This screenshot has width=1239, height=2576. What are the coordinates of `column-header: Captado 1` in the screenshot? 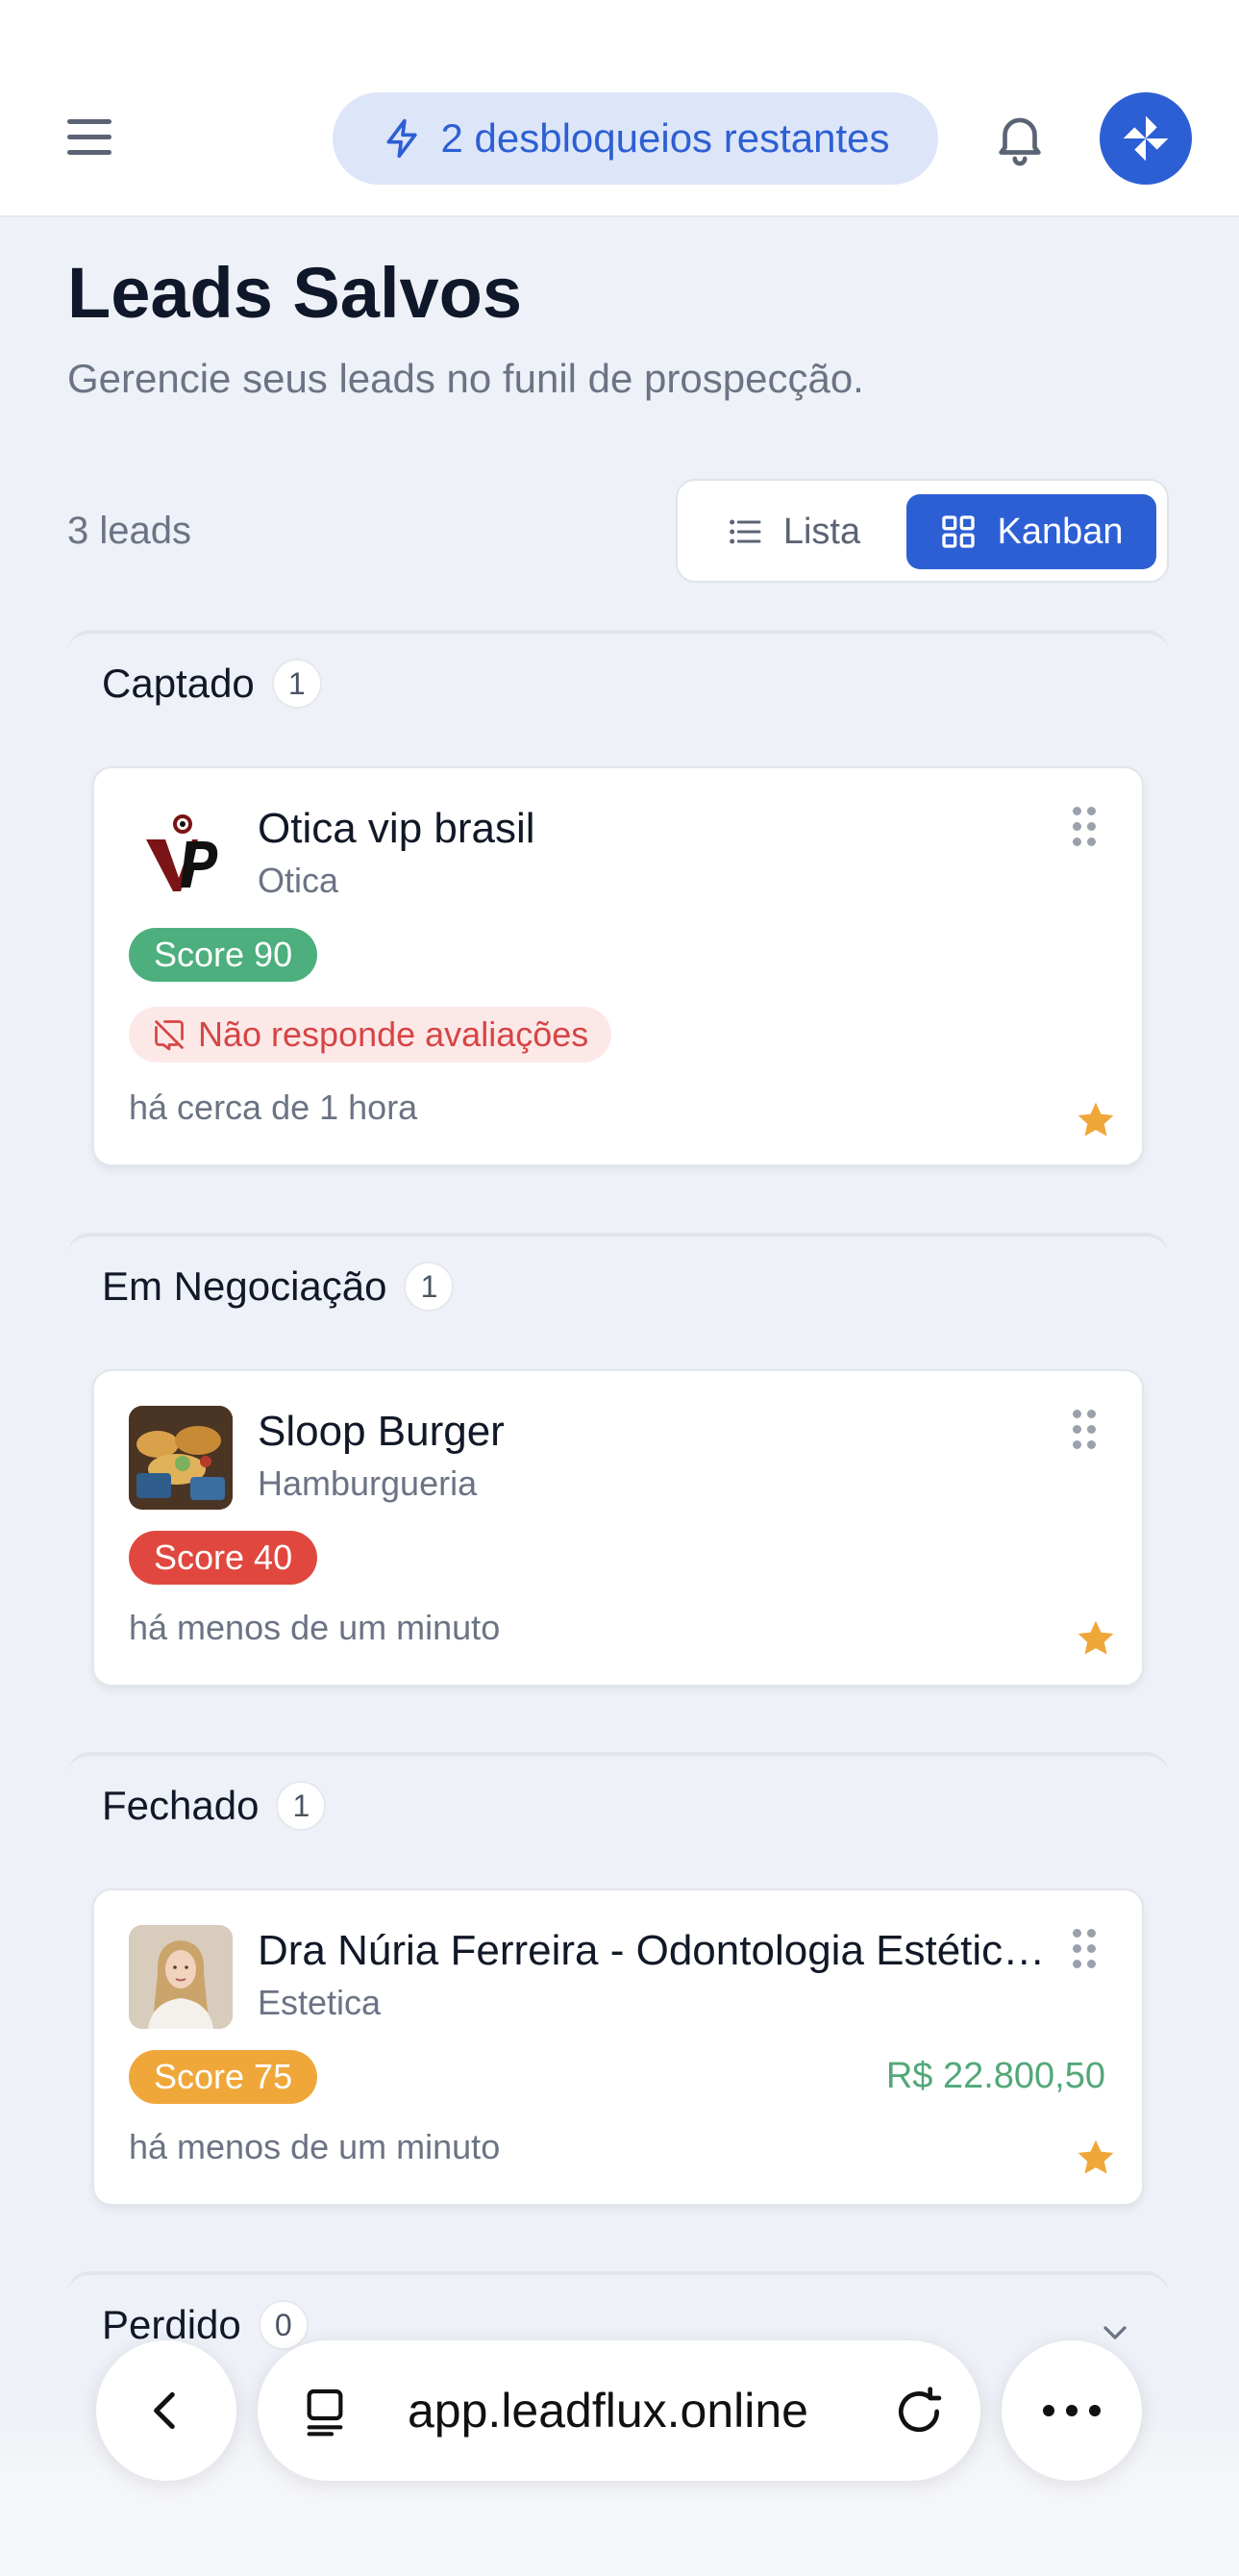 It's located at (212, 684).